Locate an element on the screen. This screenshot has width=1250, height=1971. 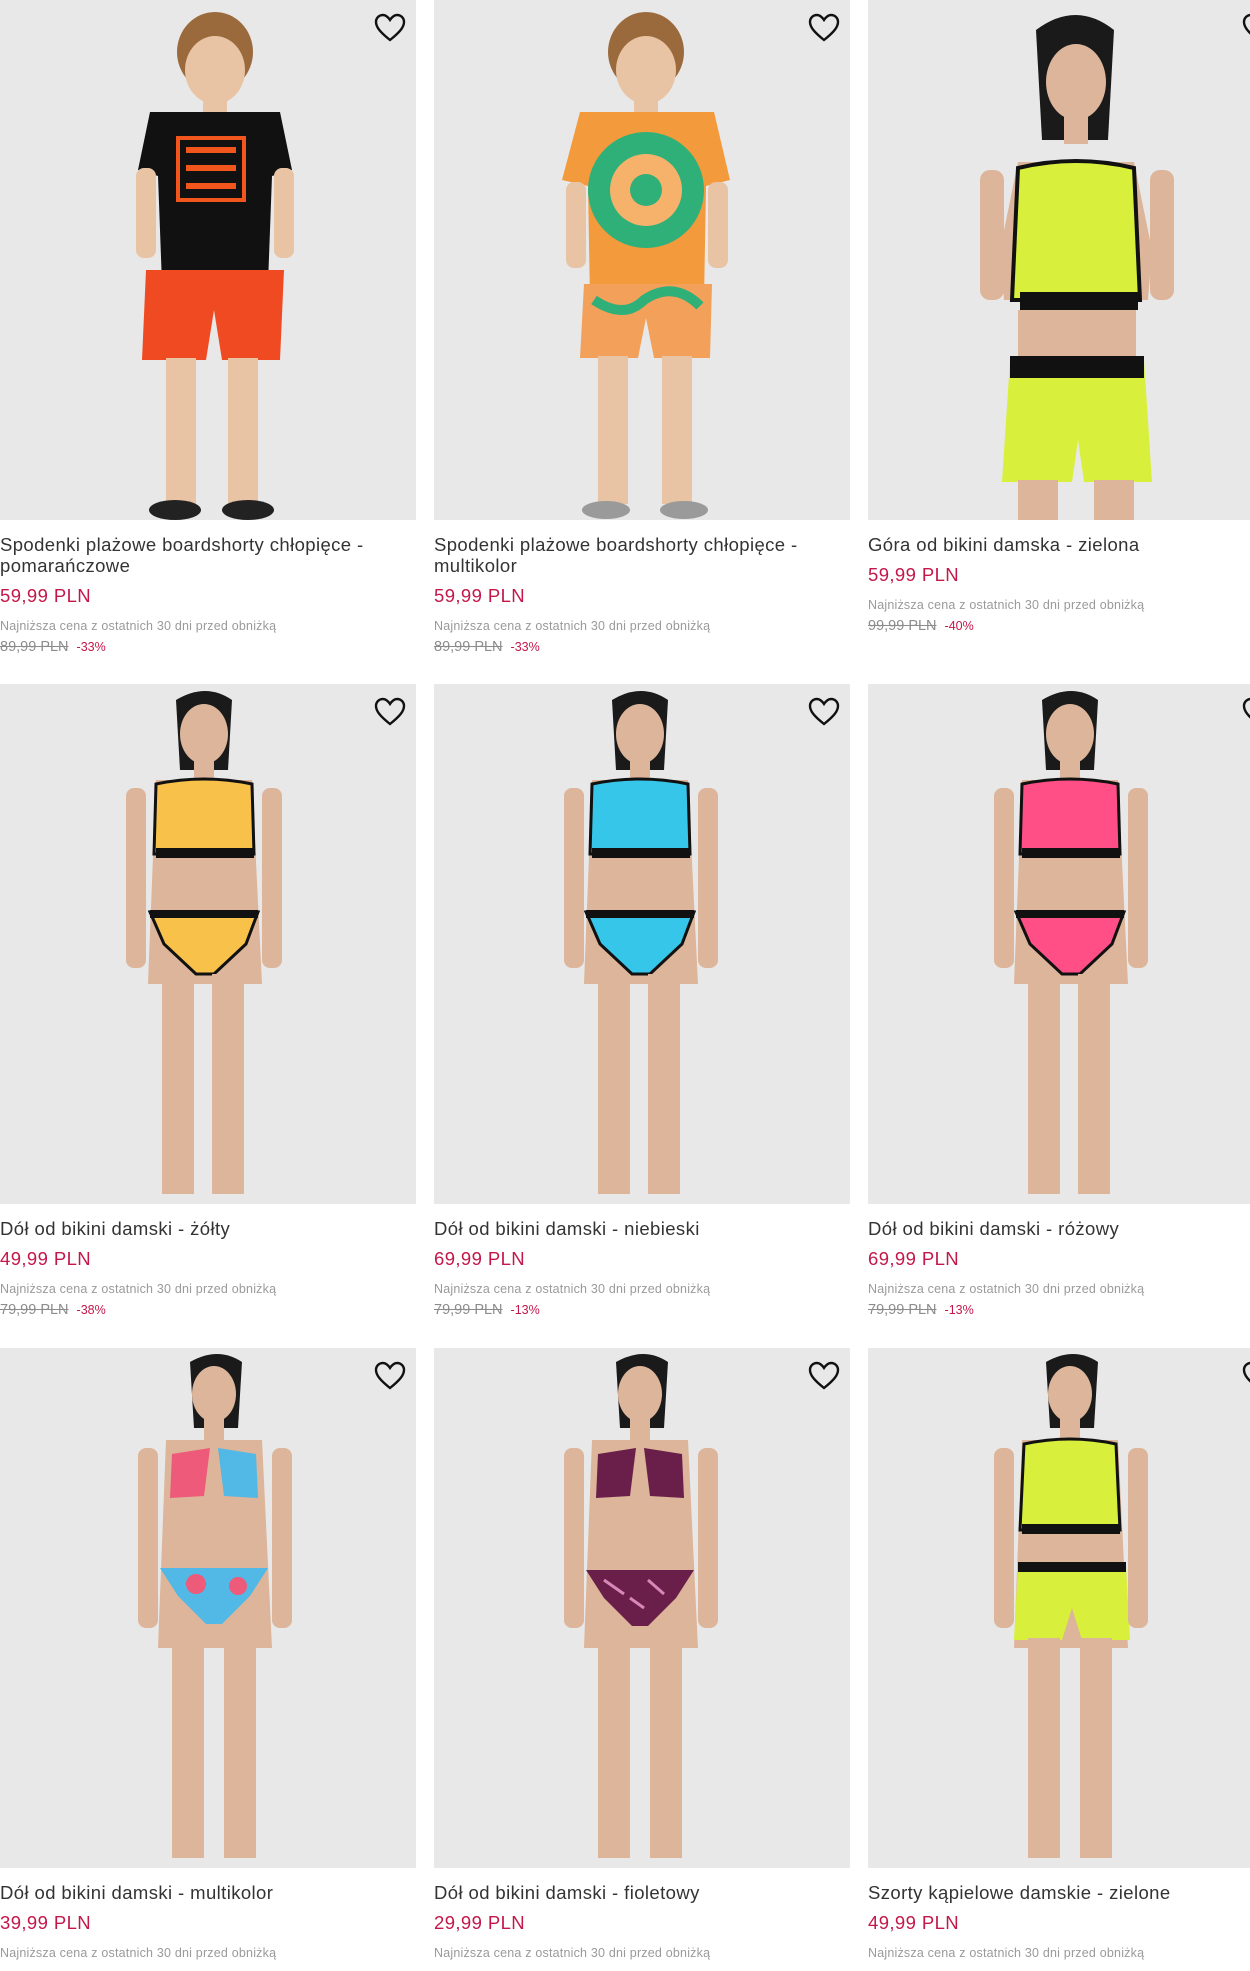
product-price: 29,99 PLN is located at coordinates (480, 1922).